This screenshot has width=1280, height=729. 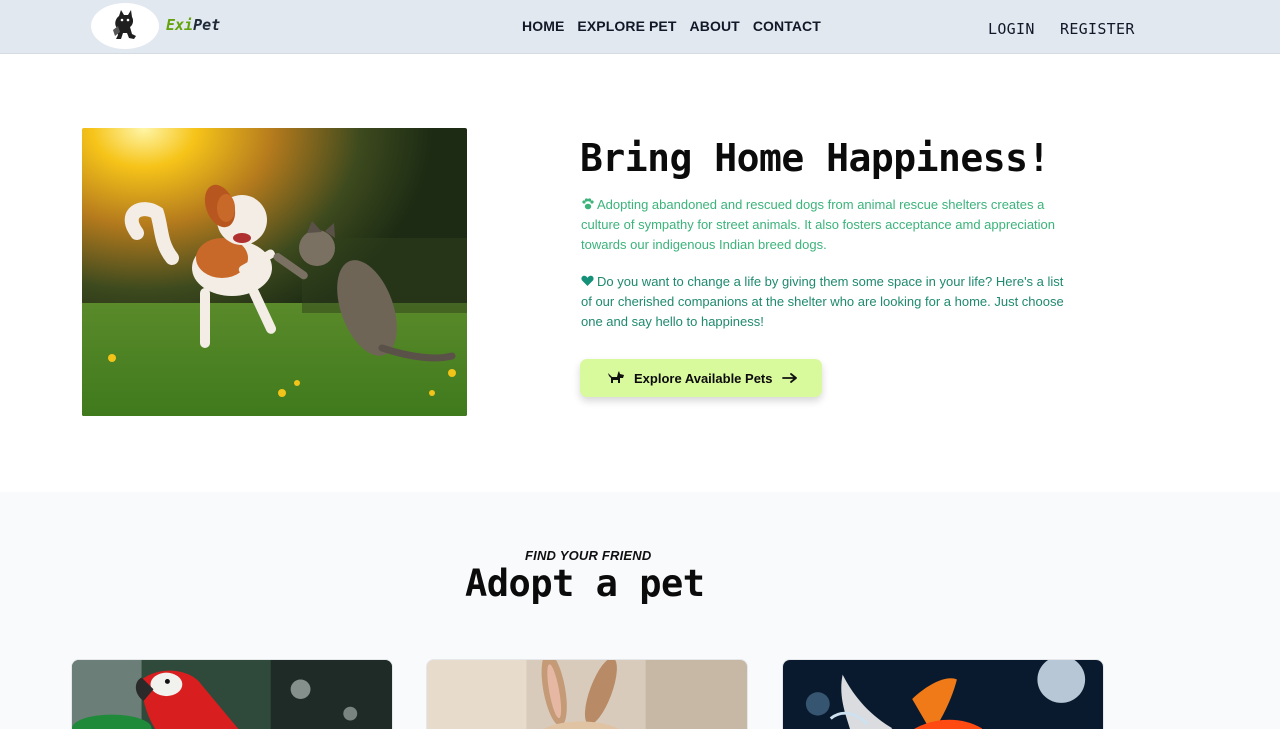 What do you see at coordinates (543, 26) in the screenshot?
I see `nav-home: HOME` at bounding box center [543, 26].